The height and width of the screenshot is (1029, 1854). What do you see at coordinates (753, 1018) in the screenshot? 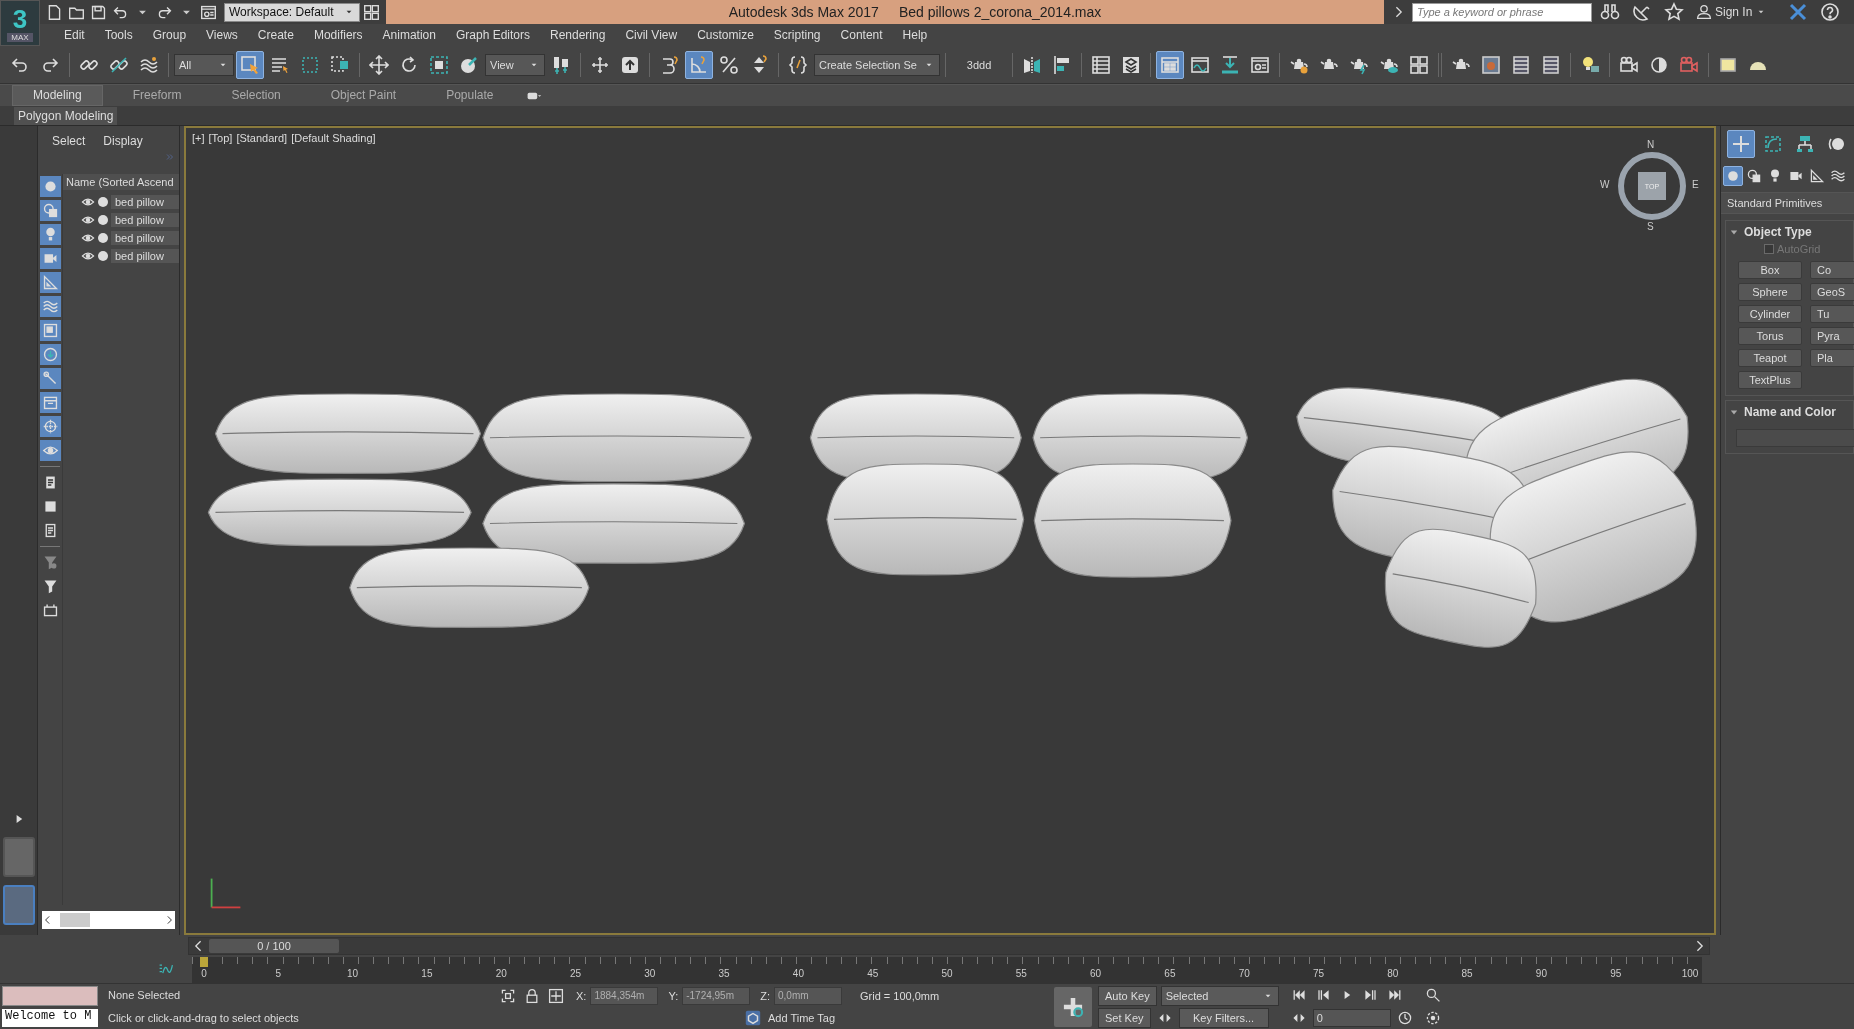
I see `cube-tag-icon` at bounding box center [753, 1018].